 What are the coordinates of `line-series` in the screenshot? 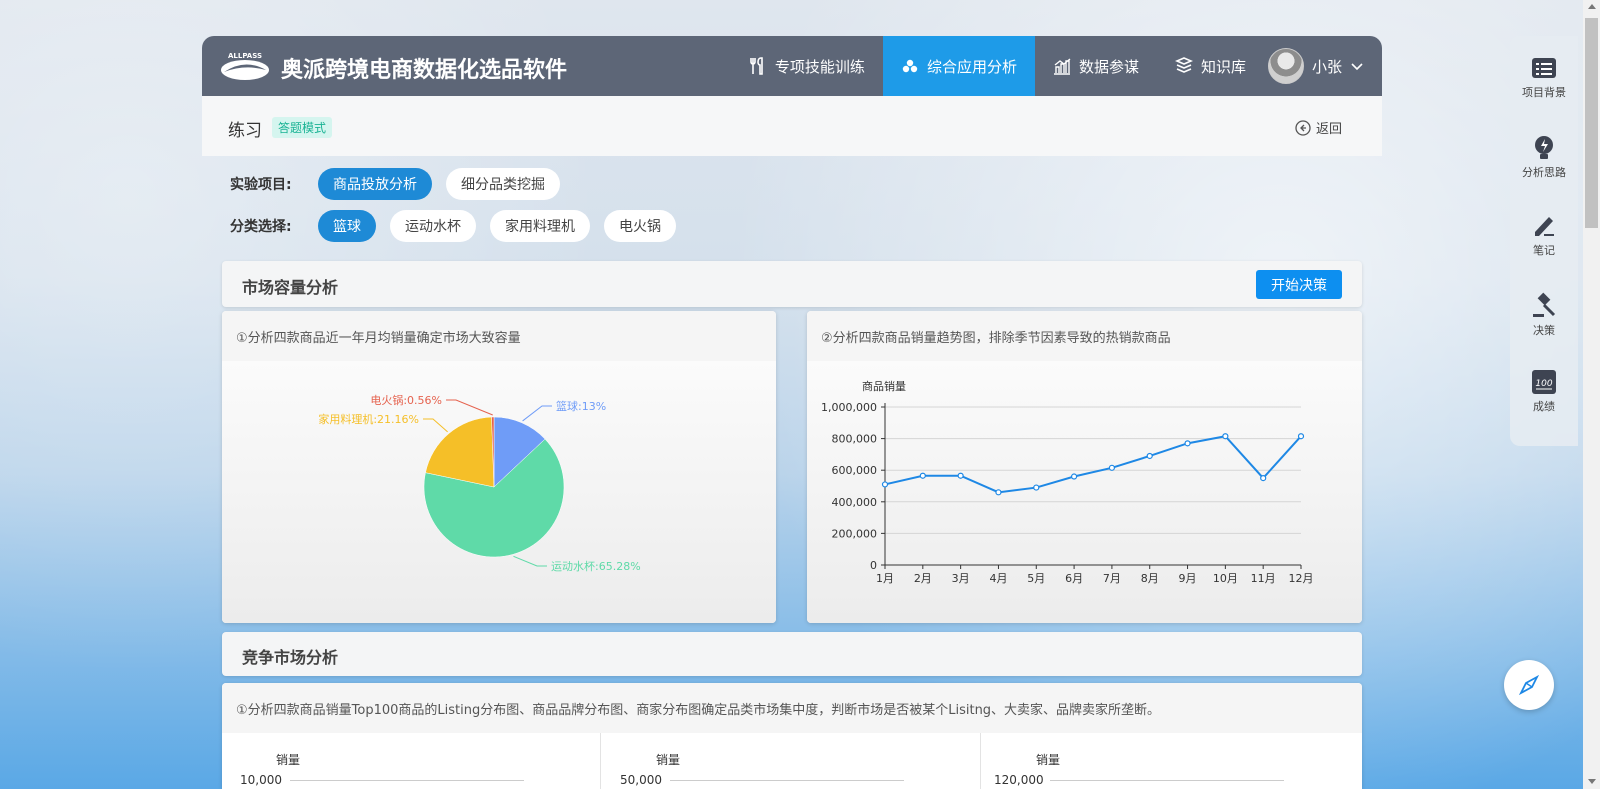 It's located at (1093, 464).